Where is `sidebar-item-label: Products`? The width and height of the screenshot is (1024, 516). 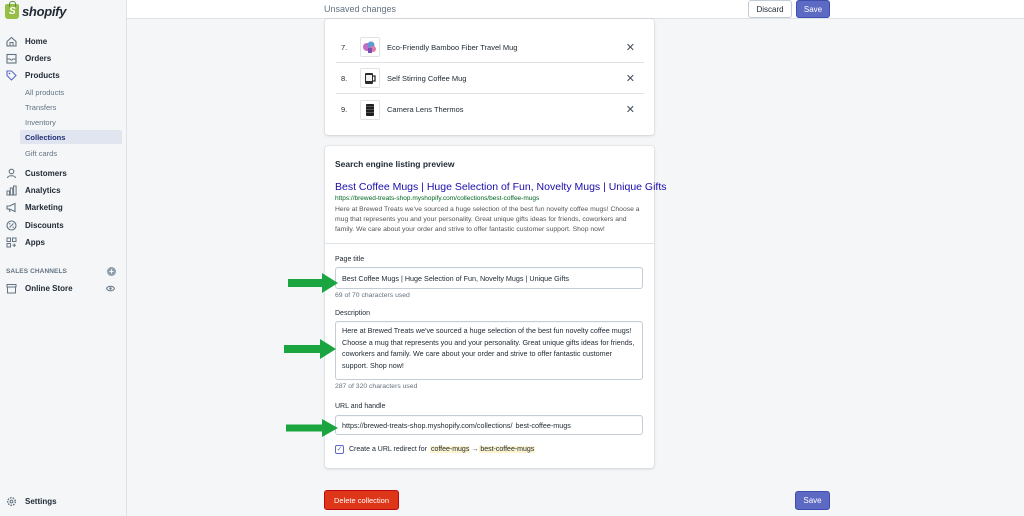
sidebar-item-label: Products is located at coordinates (42, 75).